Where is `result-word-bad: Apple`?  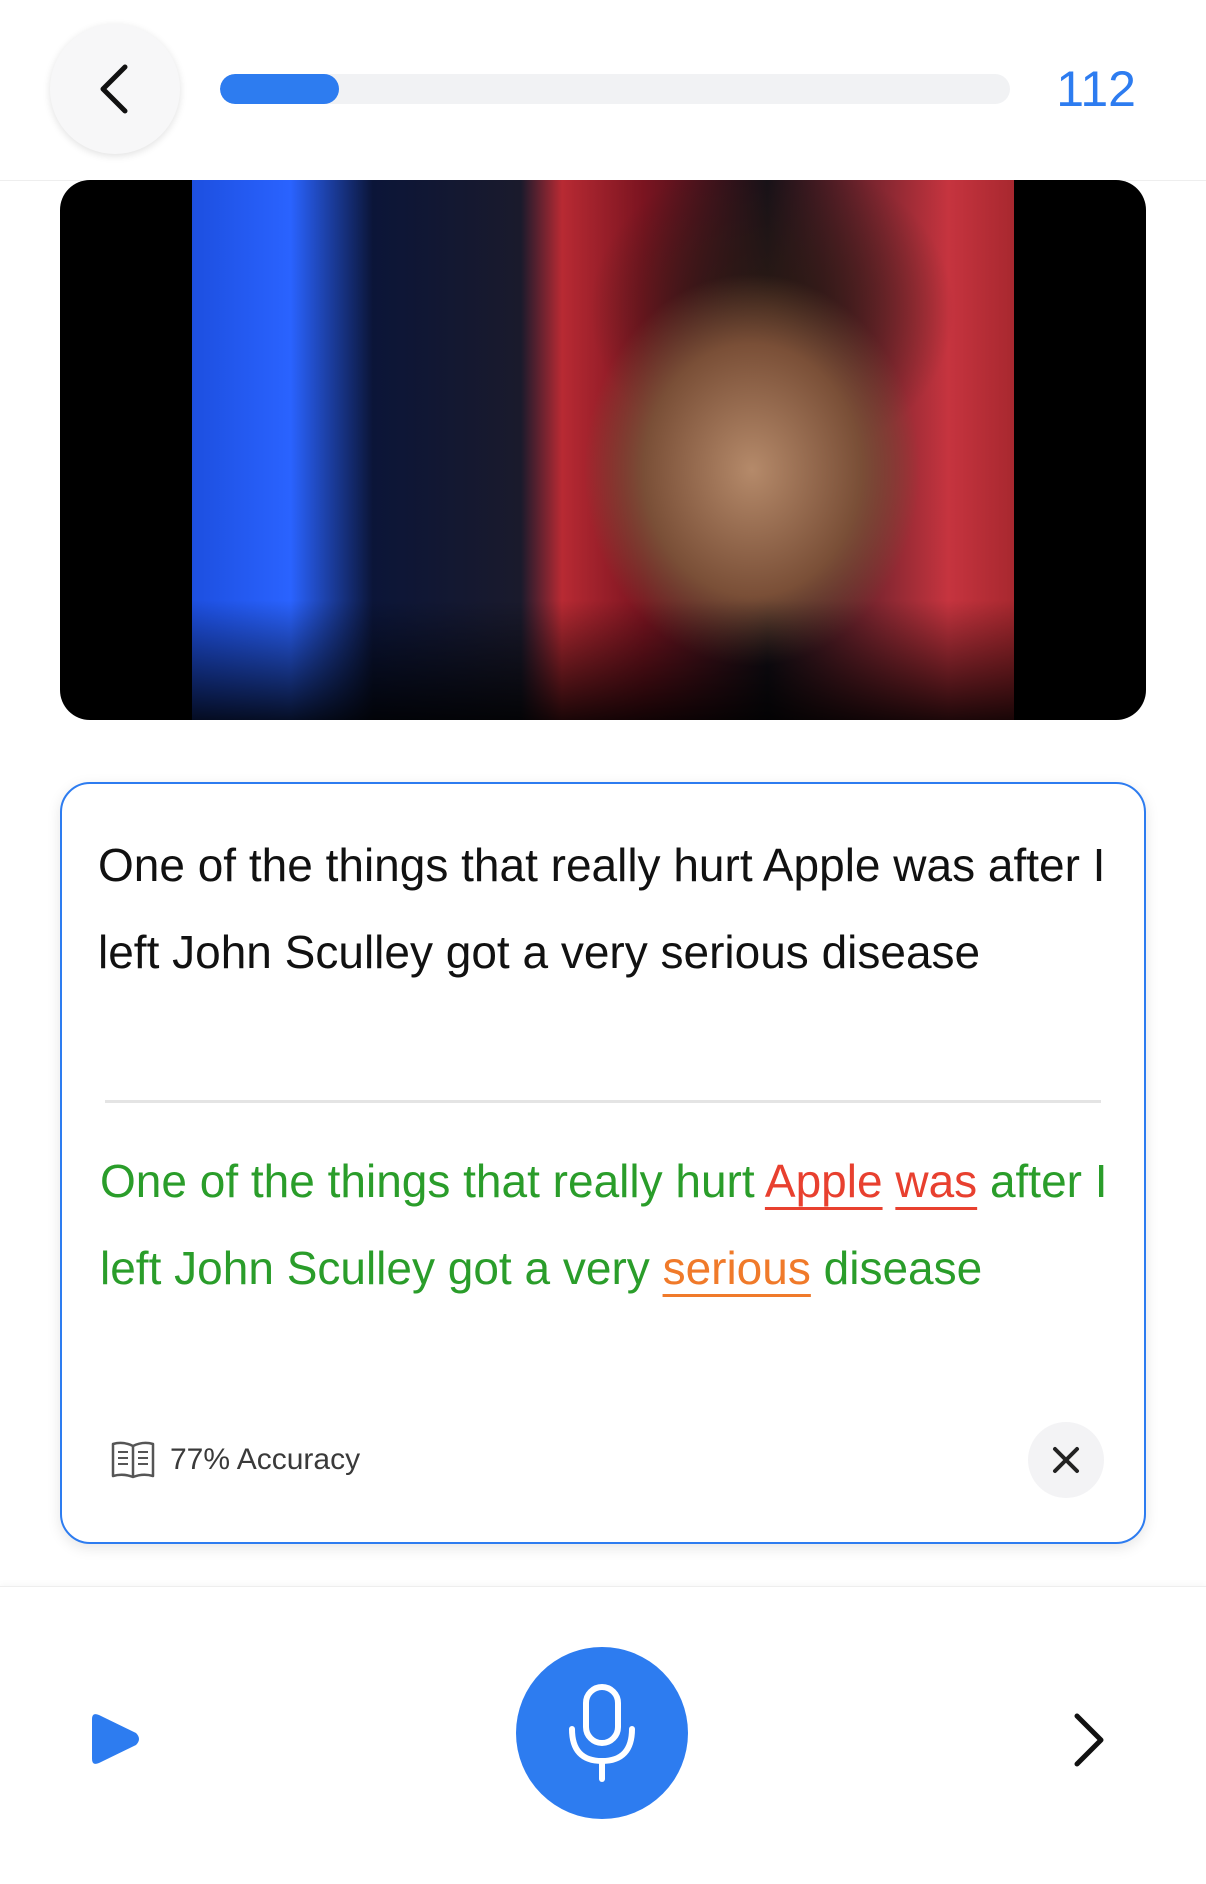 result-word-bad: Apple is located at coordinates (824, 1181).